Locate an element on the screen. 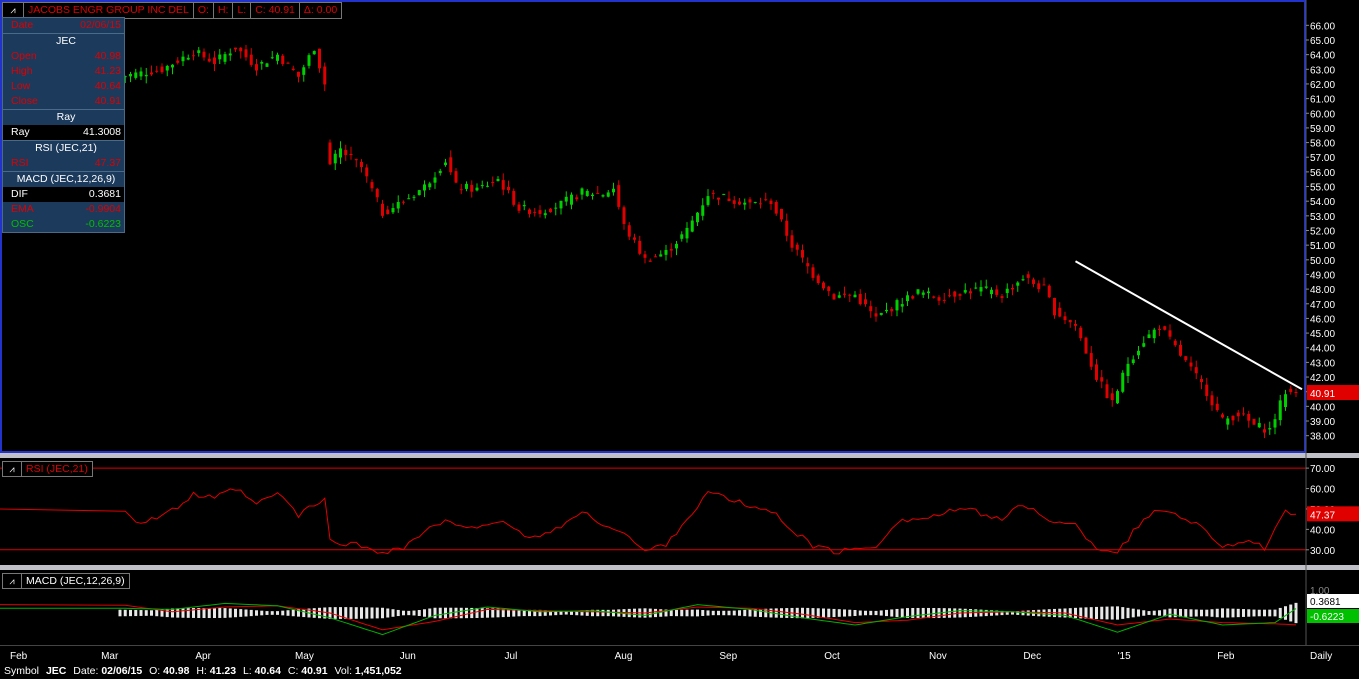 The image size is (1359, 679). rsi-title: ⩘ RSI (JEC,21) is located at coordinates (47, 469).